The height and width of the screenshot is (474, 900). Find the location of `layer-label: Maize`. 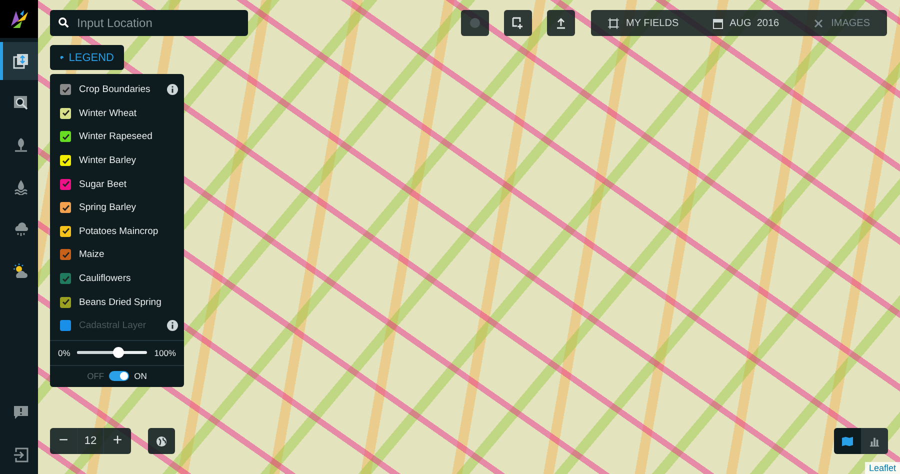

layer-label: Maize is located at coordinates (92, 254).